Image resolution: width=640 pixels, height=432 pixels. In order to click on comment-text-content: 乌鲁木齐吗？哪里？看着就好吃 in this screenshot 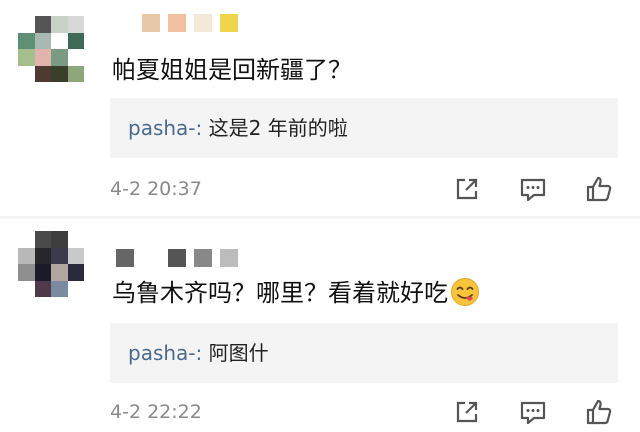, I will do `click(280, 293)`.